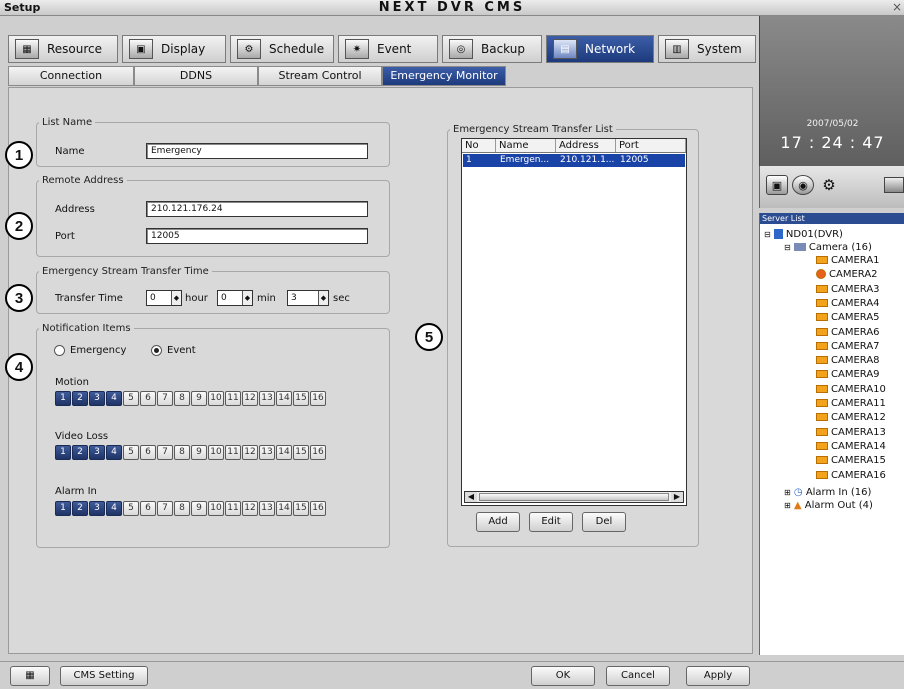  What do you see at coordinates (257, 209) in the screenshot?
I see `address-field: 210.121.176.24` at bounding box center [257, 209].